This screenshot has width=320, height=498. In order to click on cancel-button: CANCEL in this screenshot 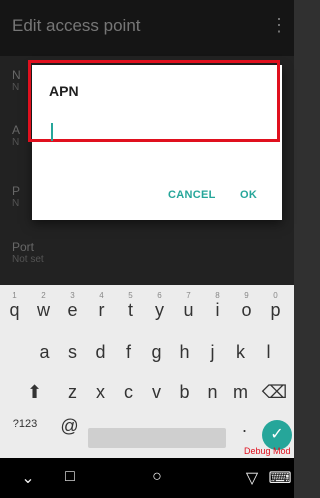, I will do `click(192, 195)`.